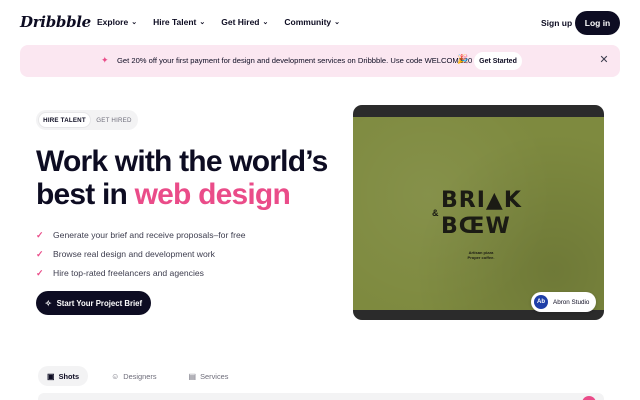 The height and width of the screenshot is (400, 640). I want to click on tab-designers: ☺ Designers, so click(133, 376).